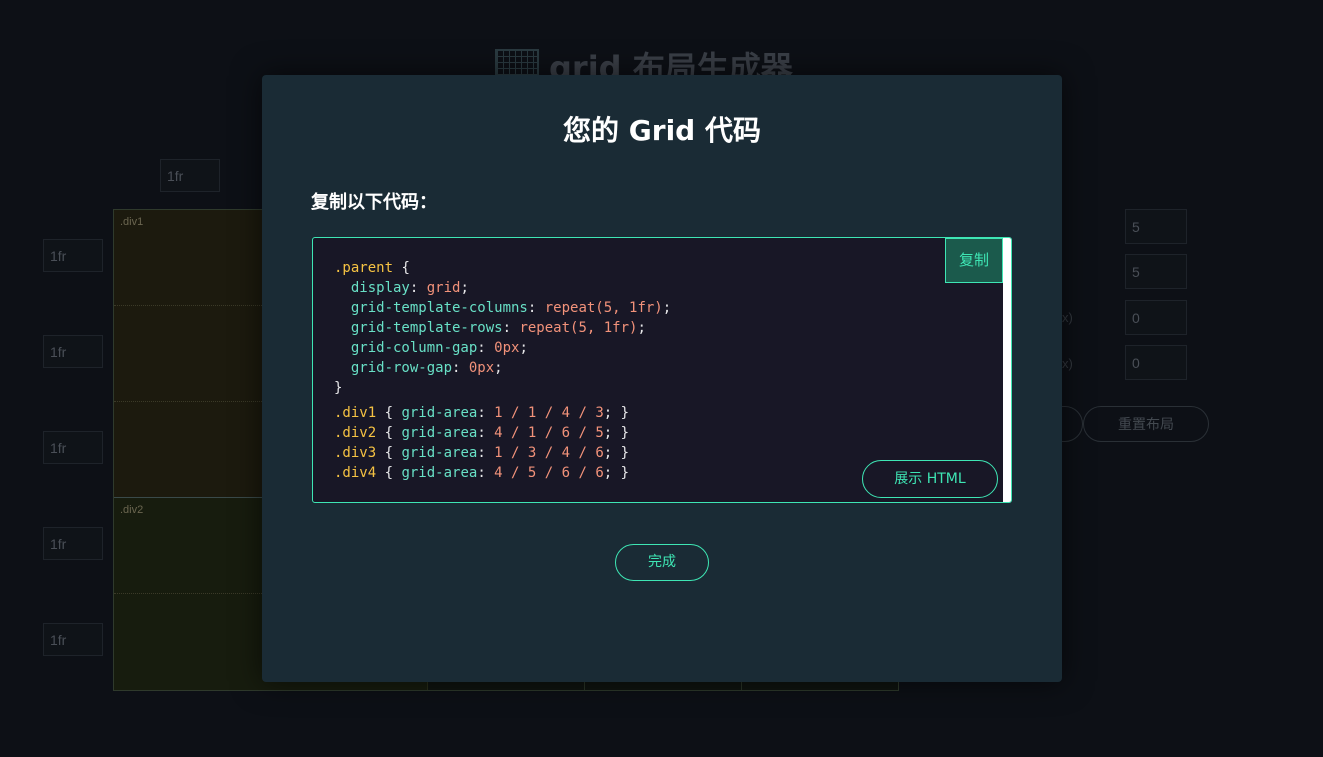 Image resolution: width=1323 pixels, height=757 pixels. What do you see at coordinates (132, 222) in the screenshot?
I see `region-label: .div1` at bounding box center [132, 222].